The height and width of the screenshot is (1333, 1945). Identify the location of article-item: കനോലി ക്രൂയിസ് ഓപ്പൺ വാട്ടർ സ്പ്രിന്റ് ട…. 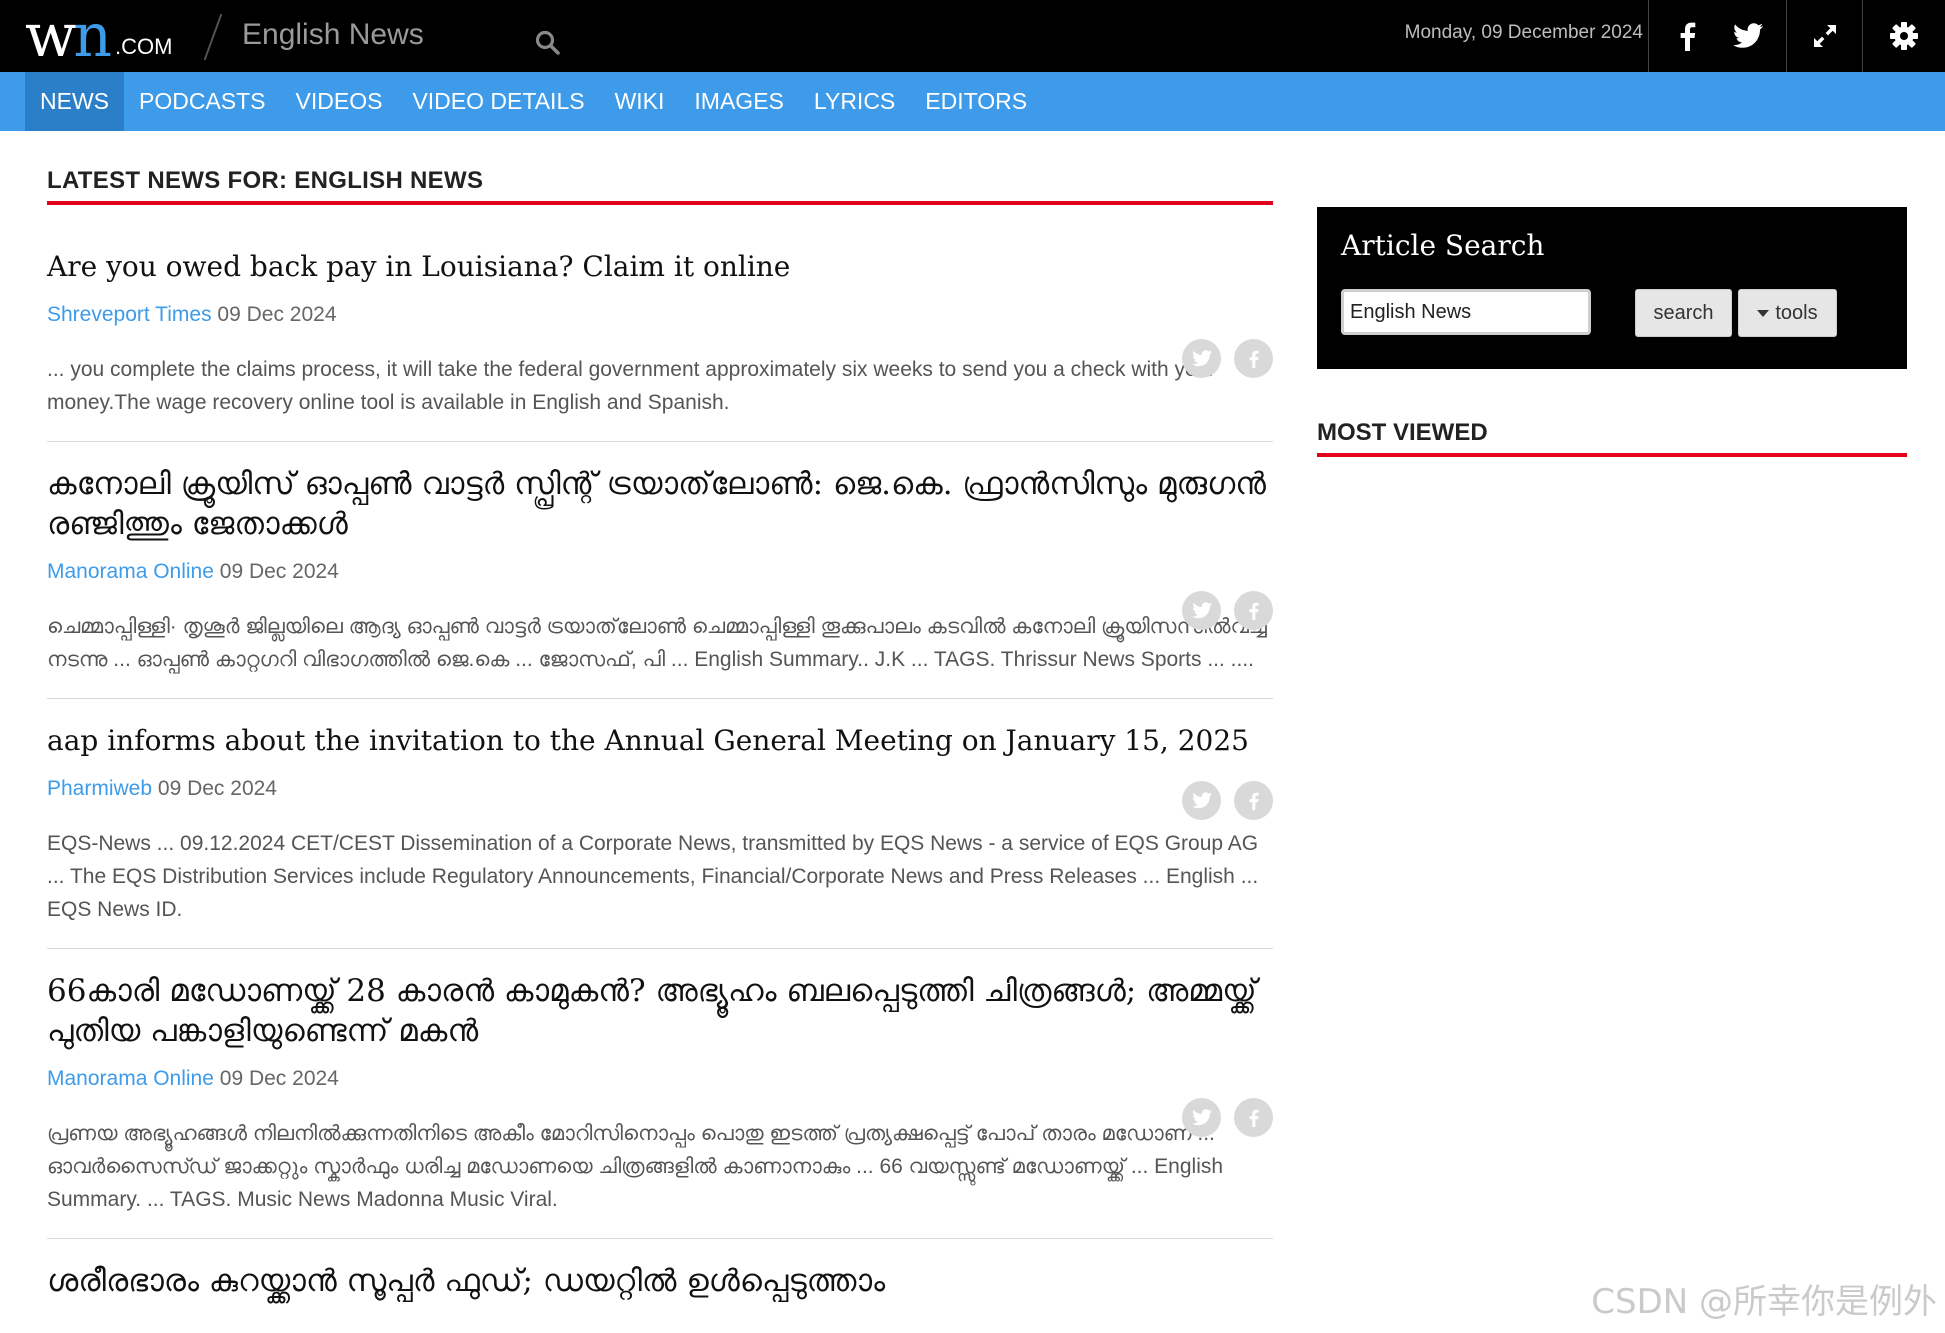
(660, 581).